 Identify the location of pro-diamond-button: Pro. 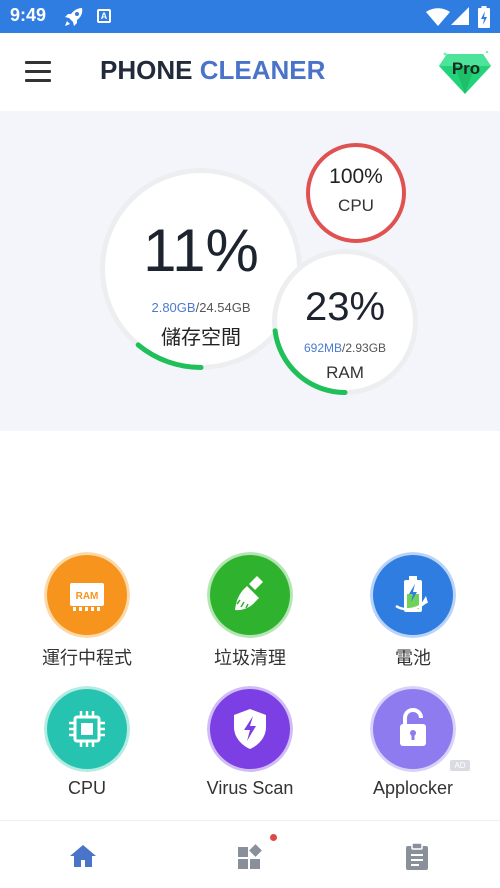
(465, 72).